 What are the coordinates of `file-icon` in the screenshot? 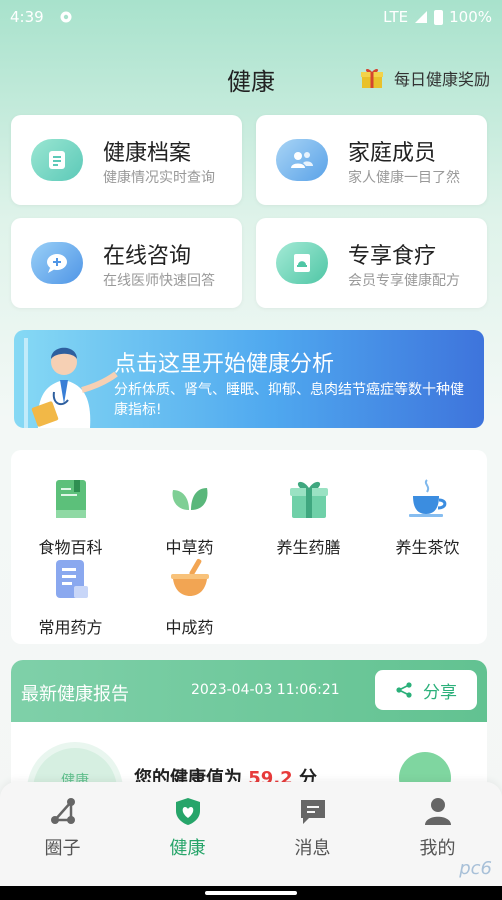 It's located at (57, 160).